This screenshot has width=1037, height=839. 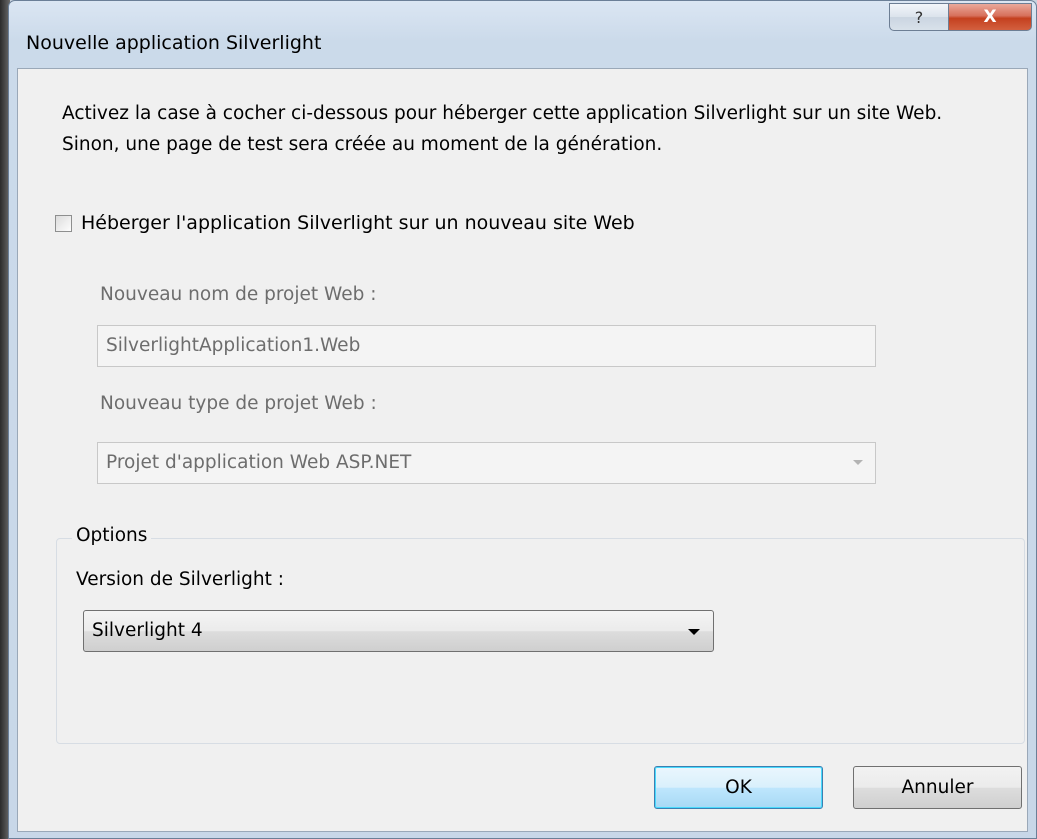 I want to click on ok-button: OK, so click(x=738, y=787).